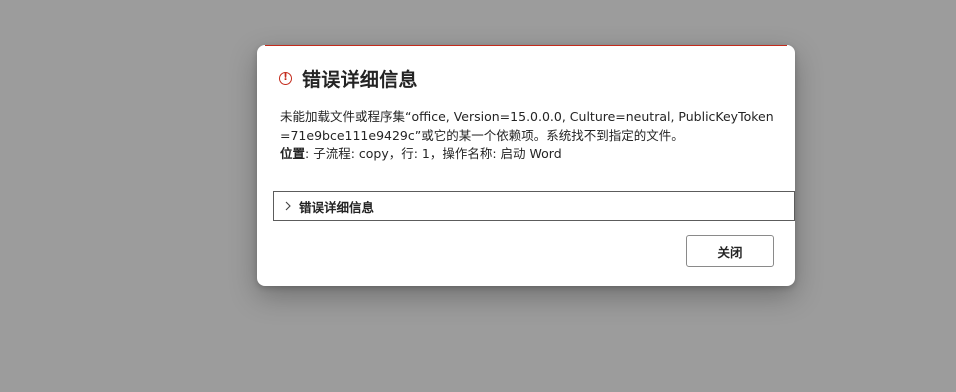 Image resolution: width=956 pixels, height=392 pixels. What do you see at coordinates (534, 206) in the screenshot?
I see `error-details-expander: 错误详细信息` at bounding box center [534, 206].